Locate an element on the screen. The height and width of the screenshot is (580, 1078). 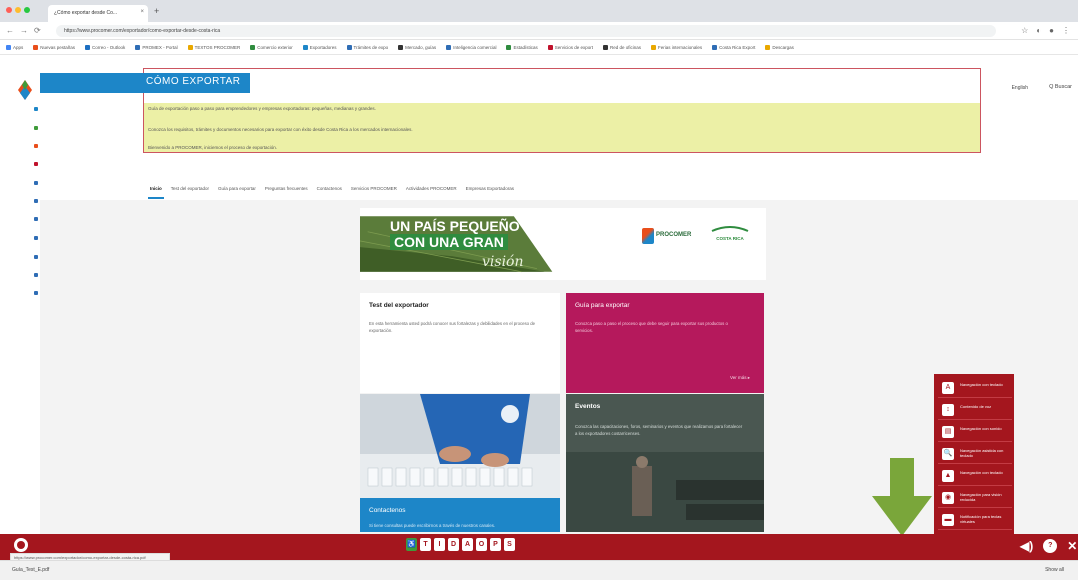
profile-icon: ● is located at coordinates (1051, 30).